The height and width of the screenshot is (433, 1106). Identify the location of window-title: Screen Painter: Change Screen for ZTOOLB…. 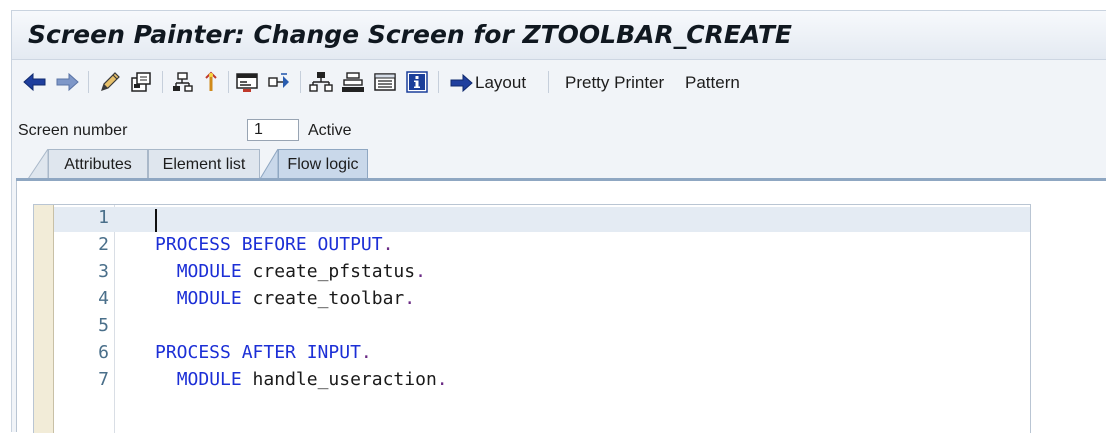
(410, 34).